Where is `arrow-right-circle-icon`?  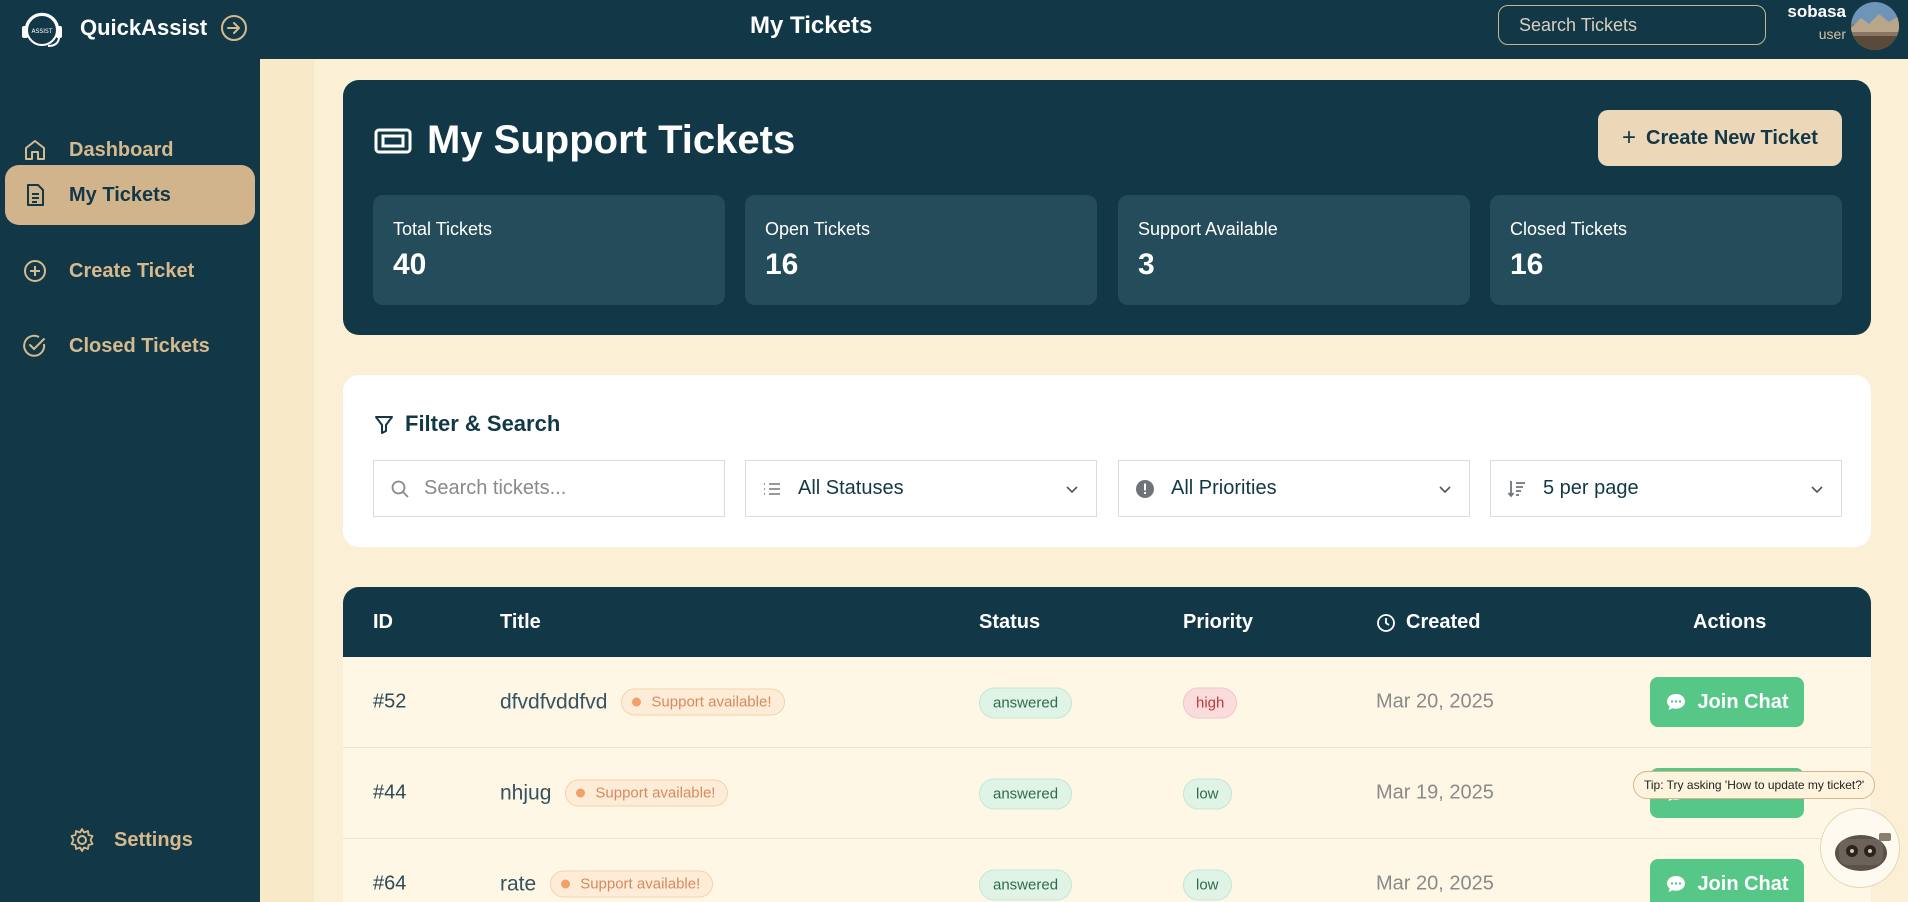 arrow-right-circle-icon is located at coordinates (234, 28).